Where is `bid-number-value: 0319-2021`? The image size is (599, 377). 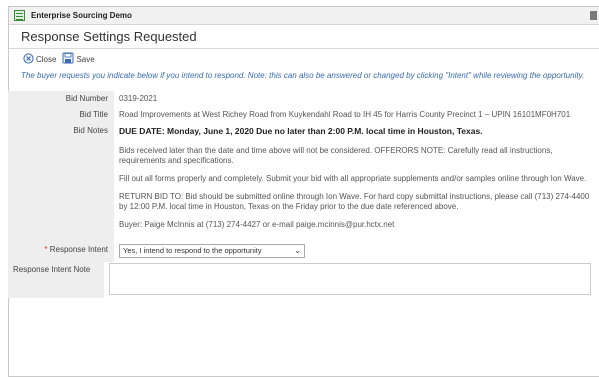 bid-number-value: 0319-2021 is located at coordinates (138, 98).